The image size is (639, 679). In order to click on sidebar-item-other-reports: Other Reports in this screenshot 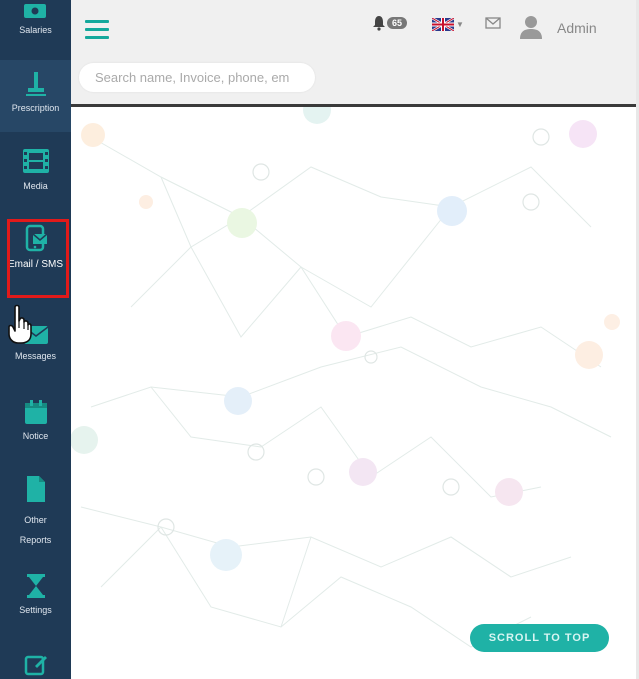, I will do `click(35, 512)`.